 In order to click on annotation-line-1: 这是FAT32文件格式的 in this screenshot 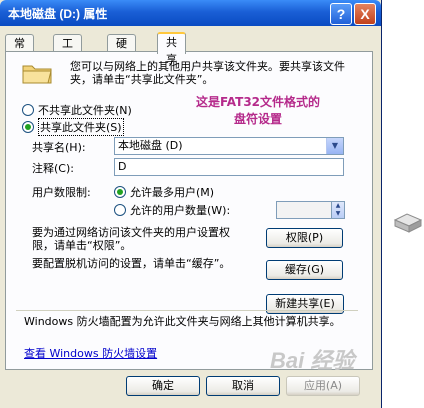, I will do `click(258, 102)`.